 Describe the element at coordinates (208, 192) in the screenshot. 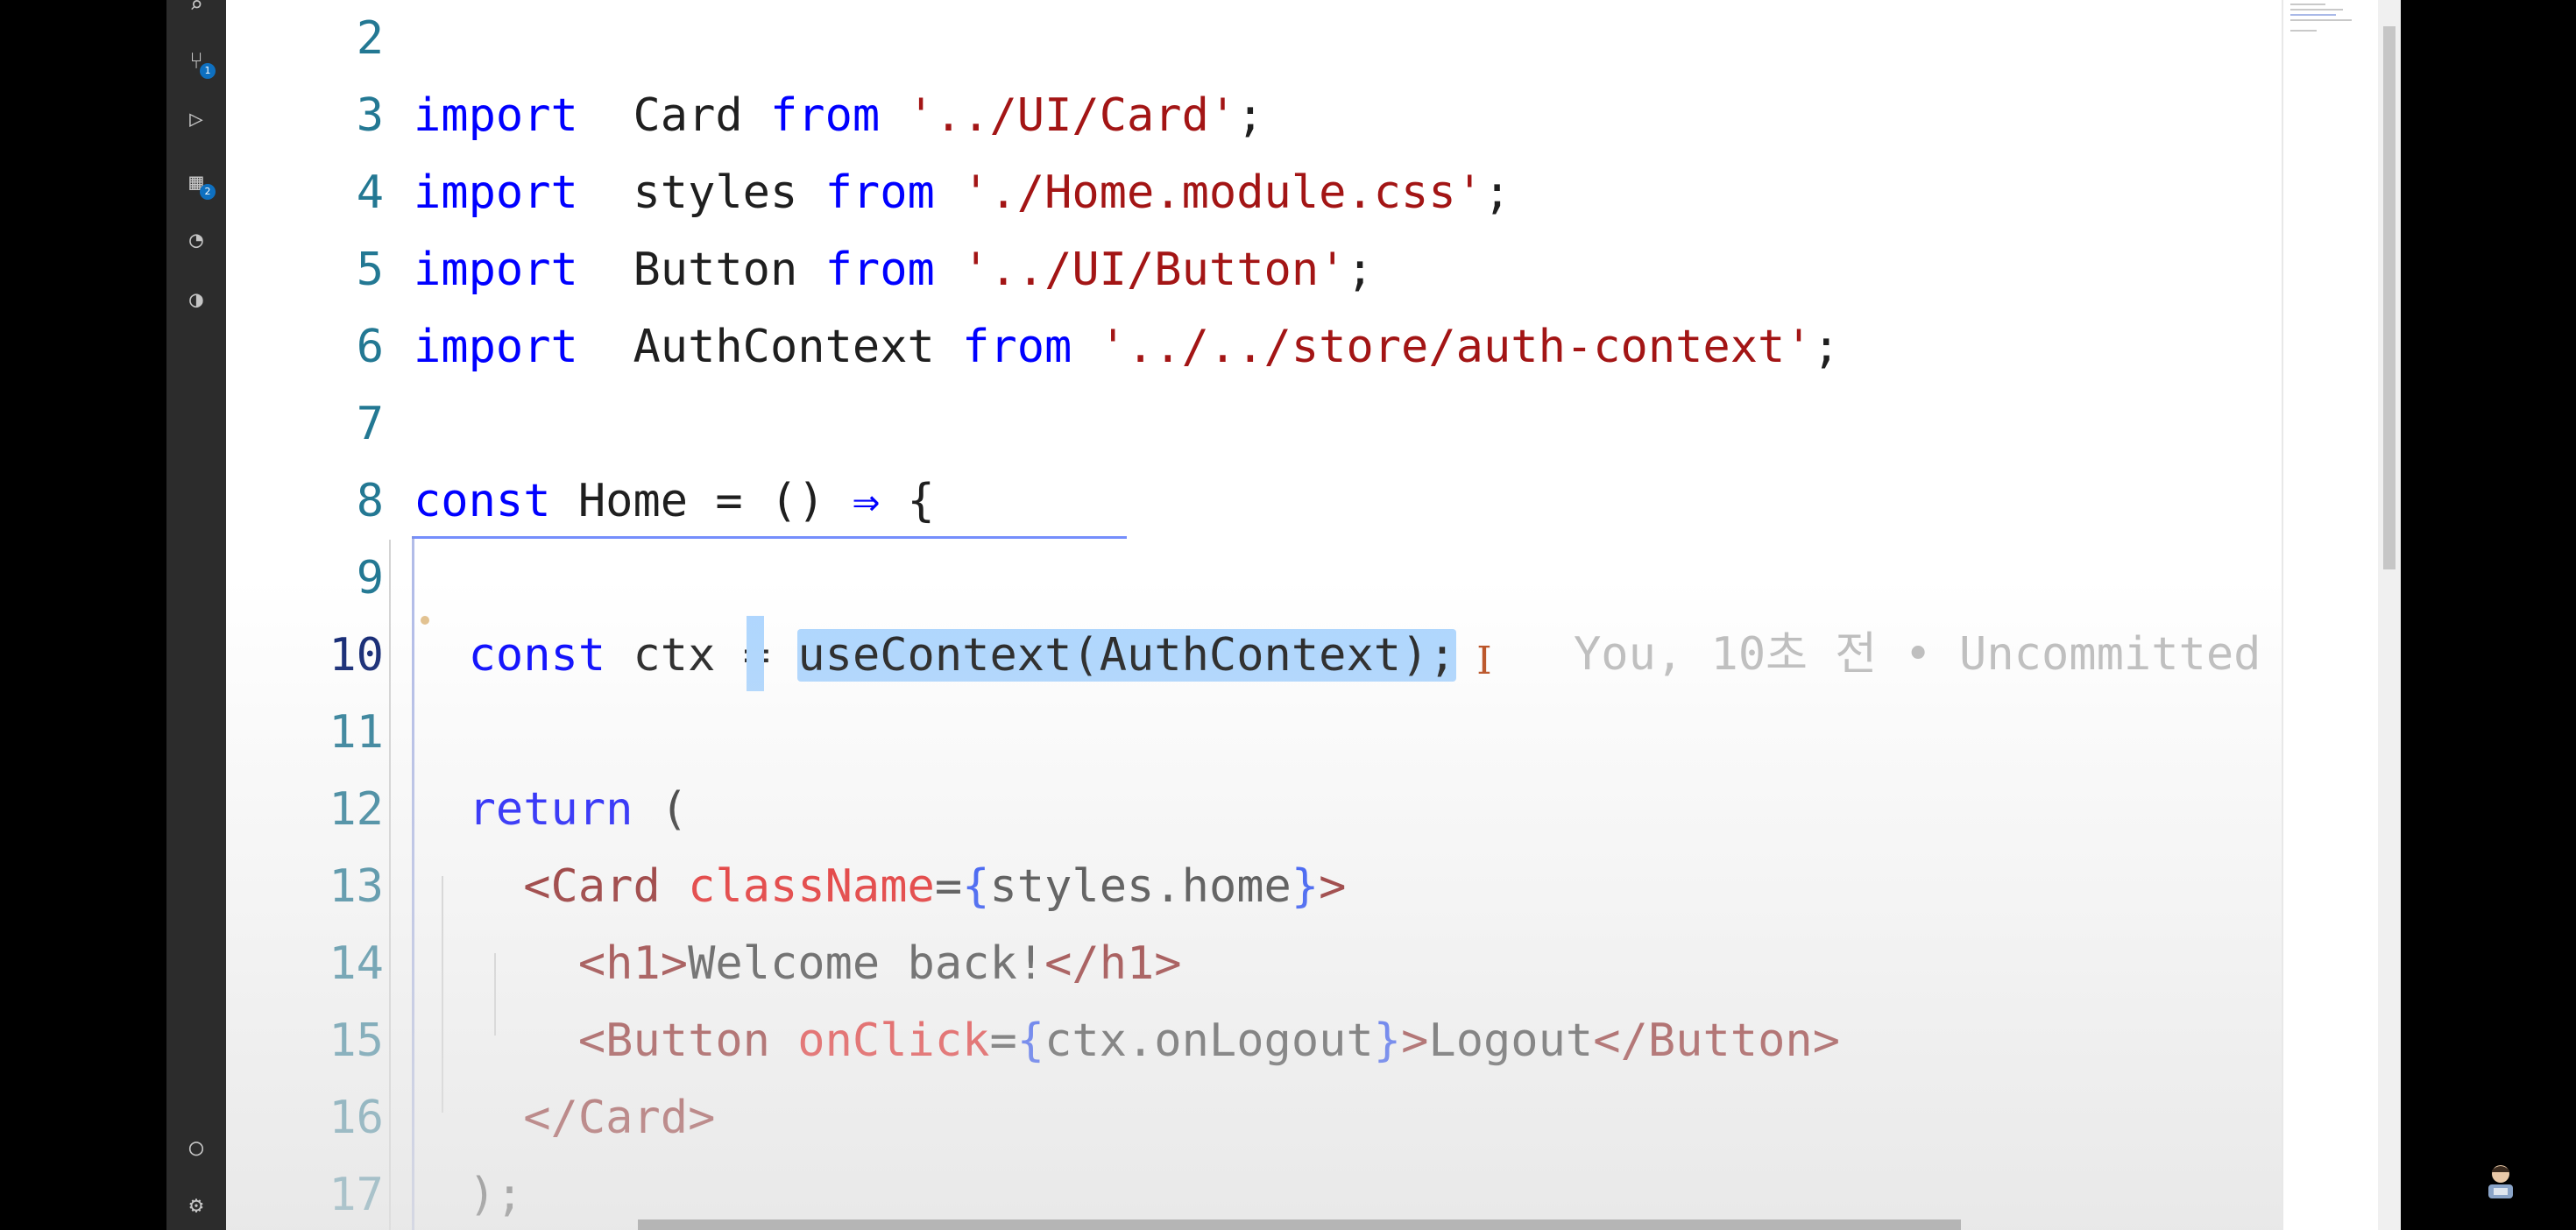

I see `extensions-badge: 2` at that location.